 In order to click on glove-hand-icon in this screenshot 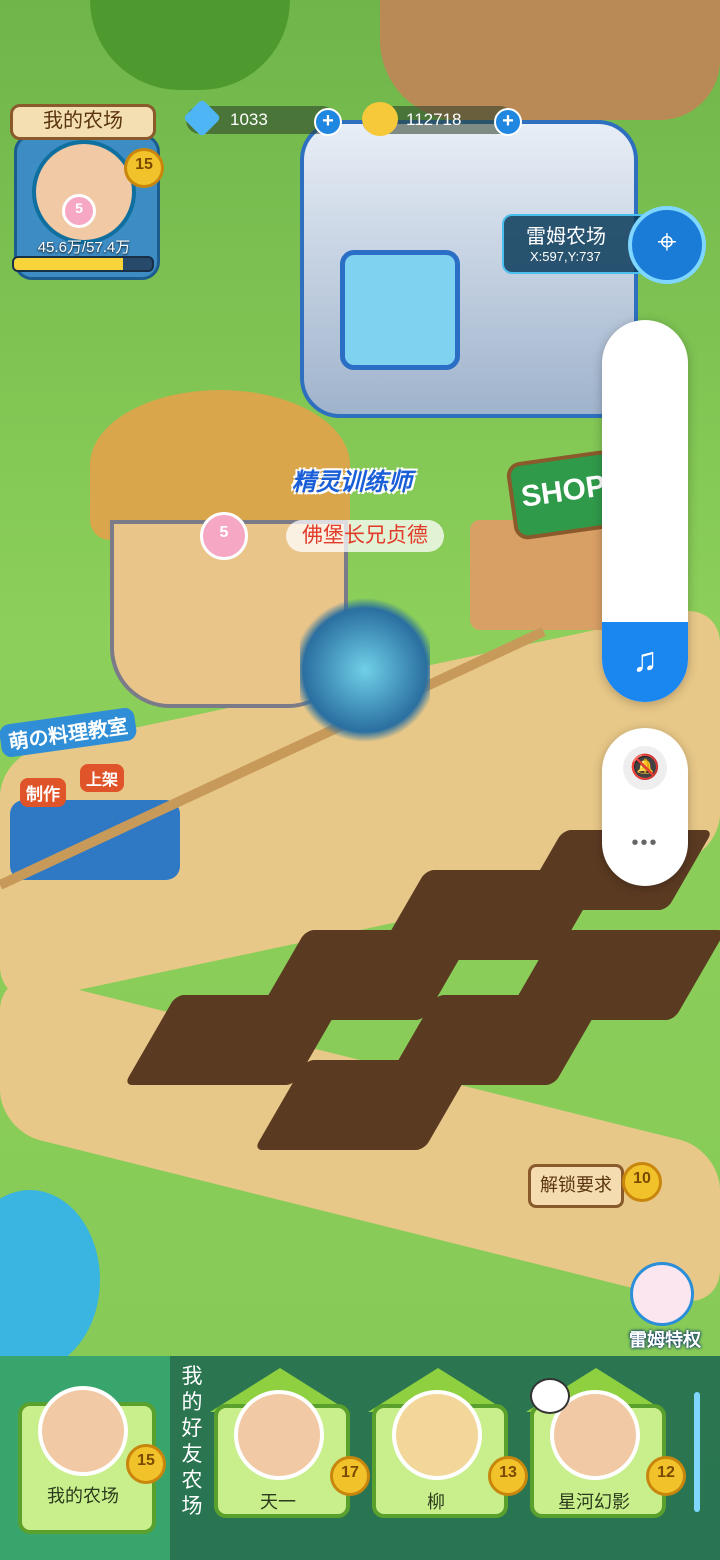, I will do `click(550, 1396)`.